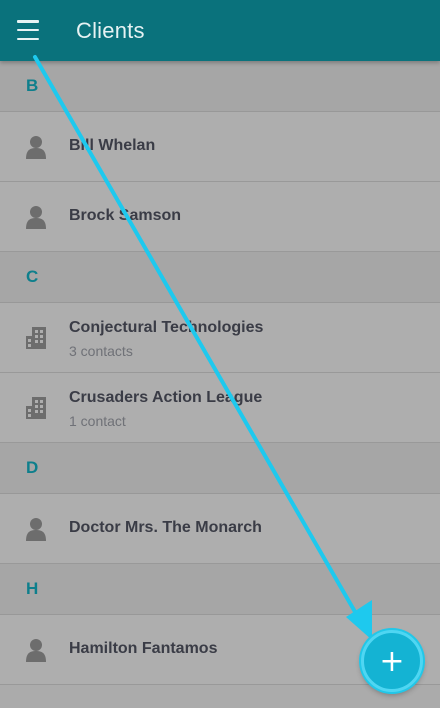 Image resolution: width=440 pixels, height=708 pixels. What do you see at coordinates (166, 327) in the screenshot?
I see `client-name: Conjectural Technologies` at bounding box center [166, 327].